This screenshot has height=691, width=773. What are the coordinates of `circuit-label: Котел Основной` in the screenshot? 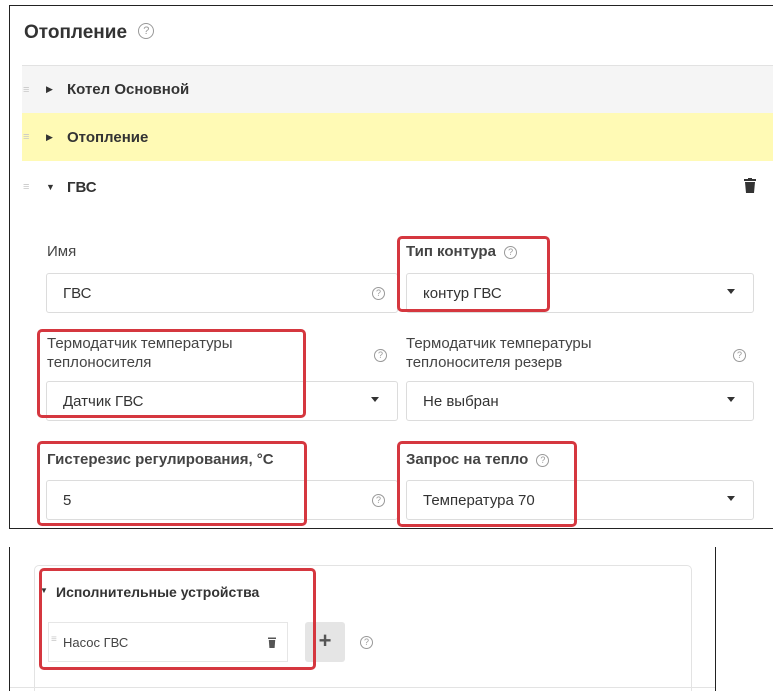 It's located at (128, 89).